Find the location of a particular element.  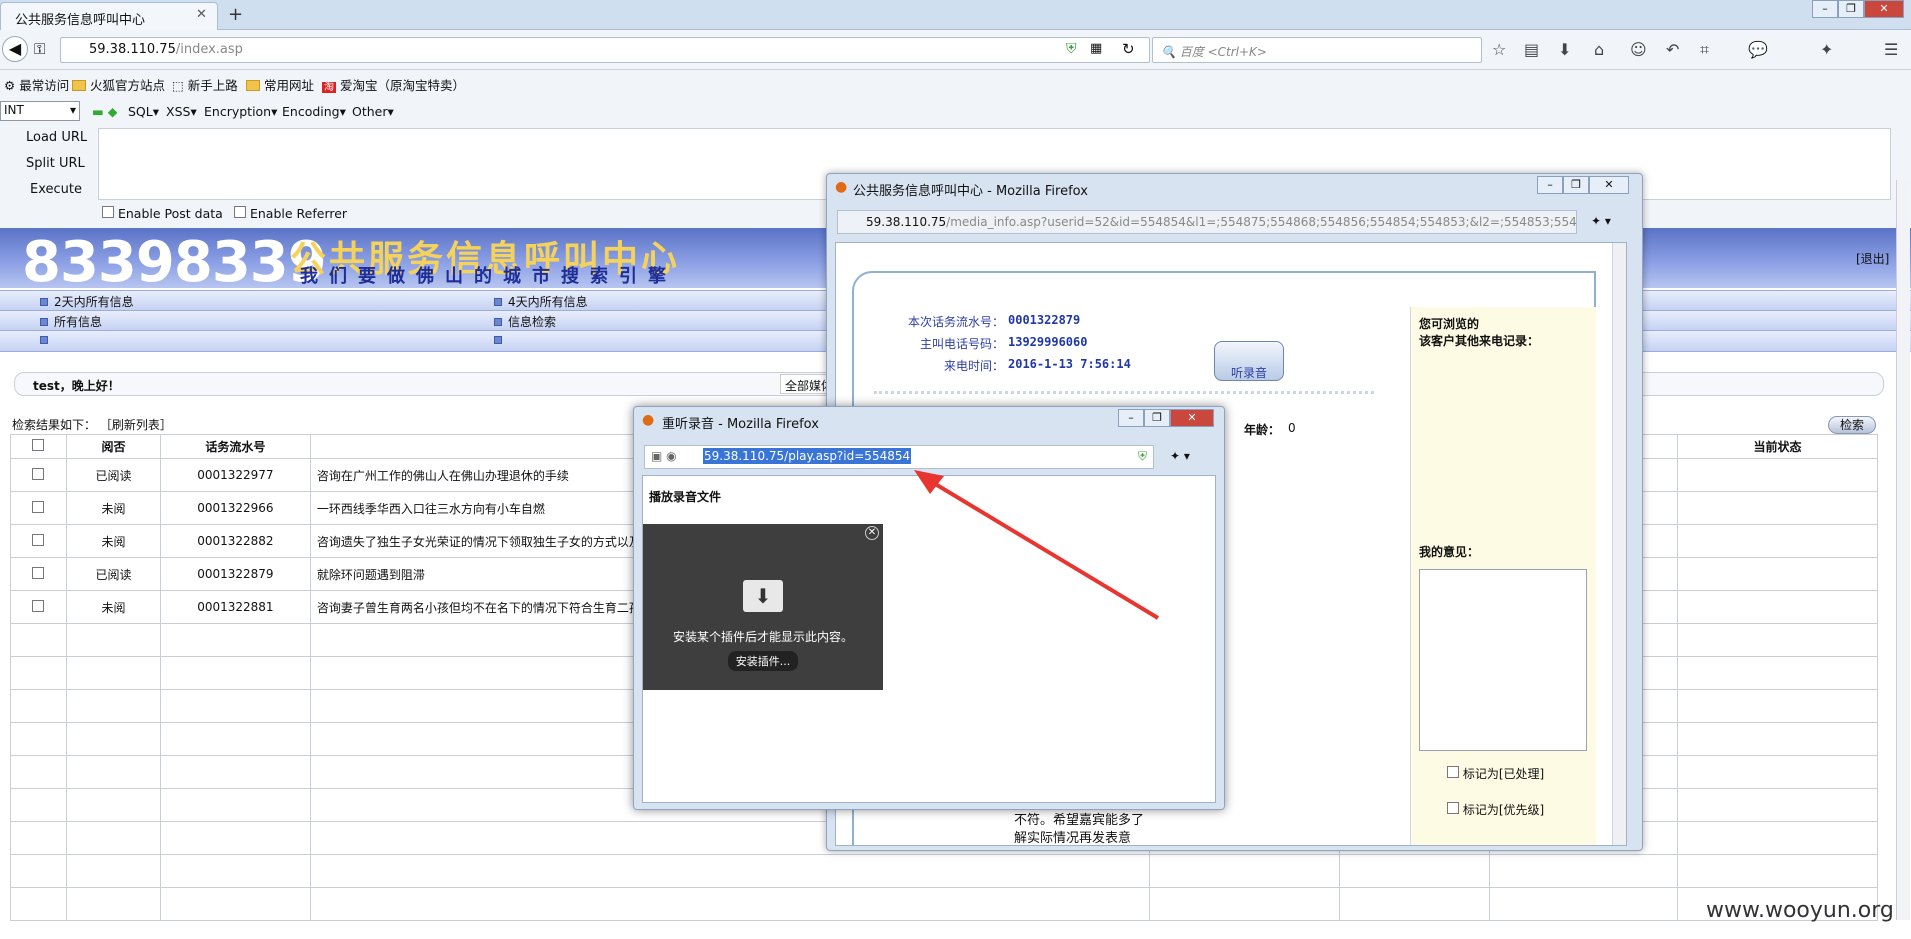

menu-encryption: Encryption▾ is located at coordinates (240, 111).